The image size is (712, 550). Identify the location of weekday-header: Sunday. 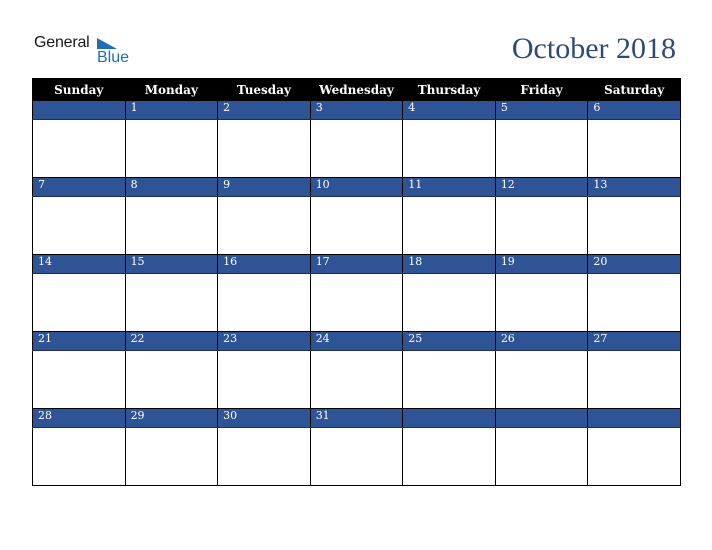
(79, 89).